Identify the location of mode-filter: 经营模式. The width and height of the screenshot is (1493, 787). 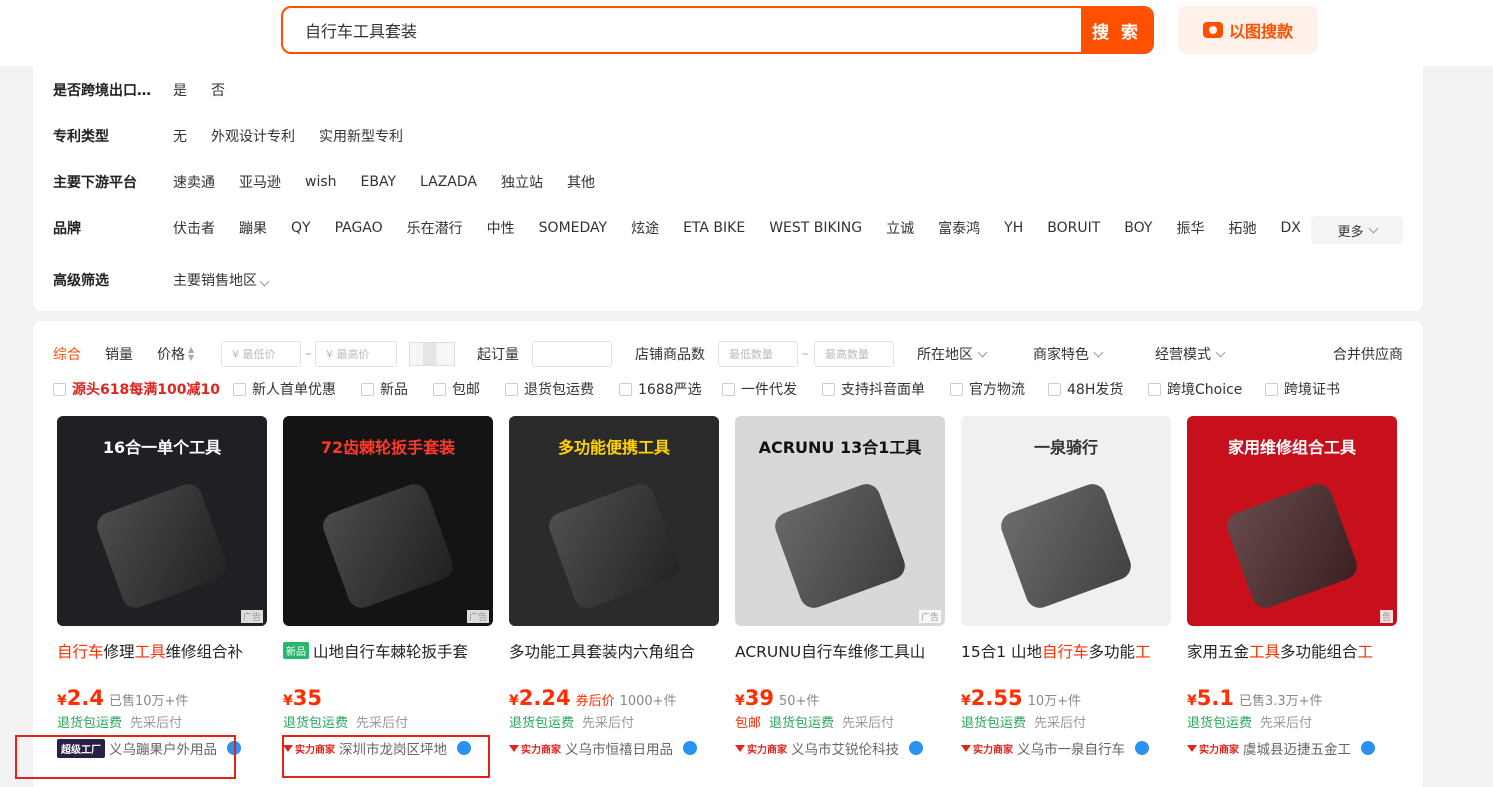
(1190, 354).